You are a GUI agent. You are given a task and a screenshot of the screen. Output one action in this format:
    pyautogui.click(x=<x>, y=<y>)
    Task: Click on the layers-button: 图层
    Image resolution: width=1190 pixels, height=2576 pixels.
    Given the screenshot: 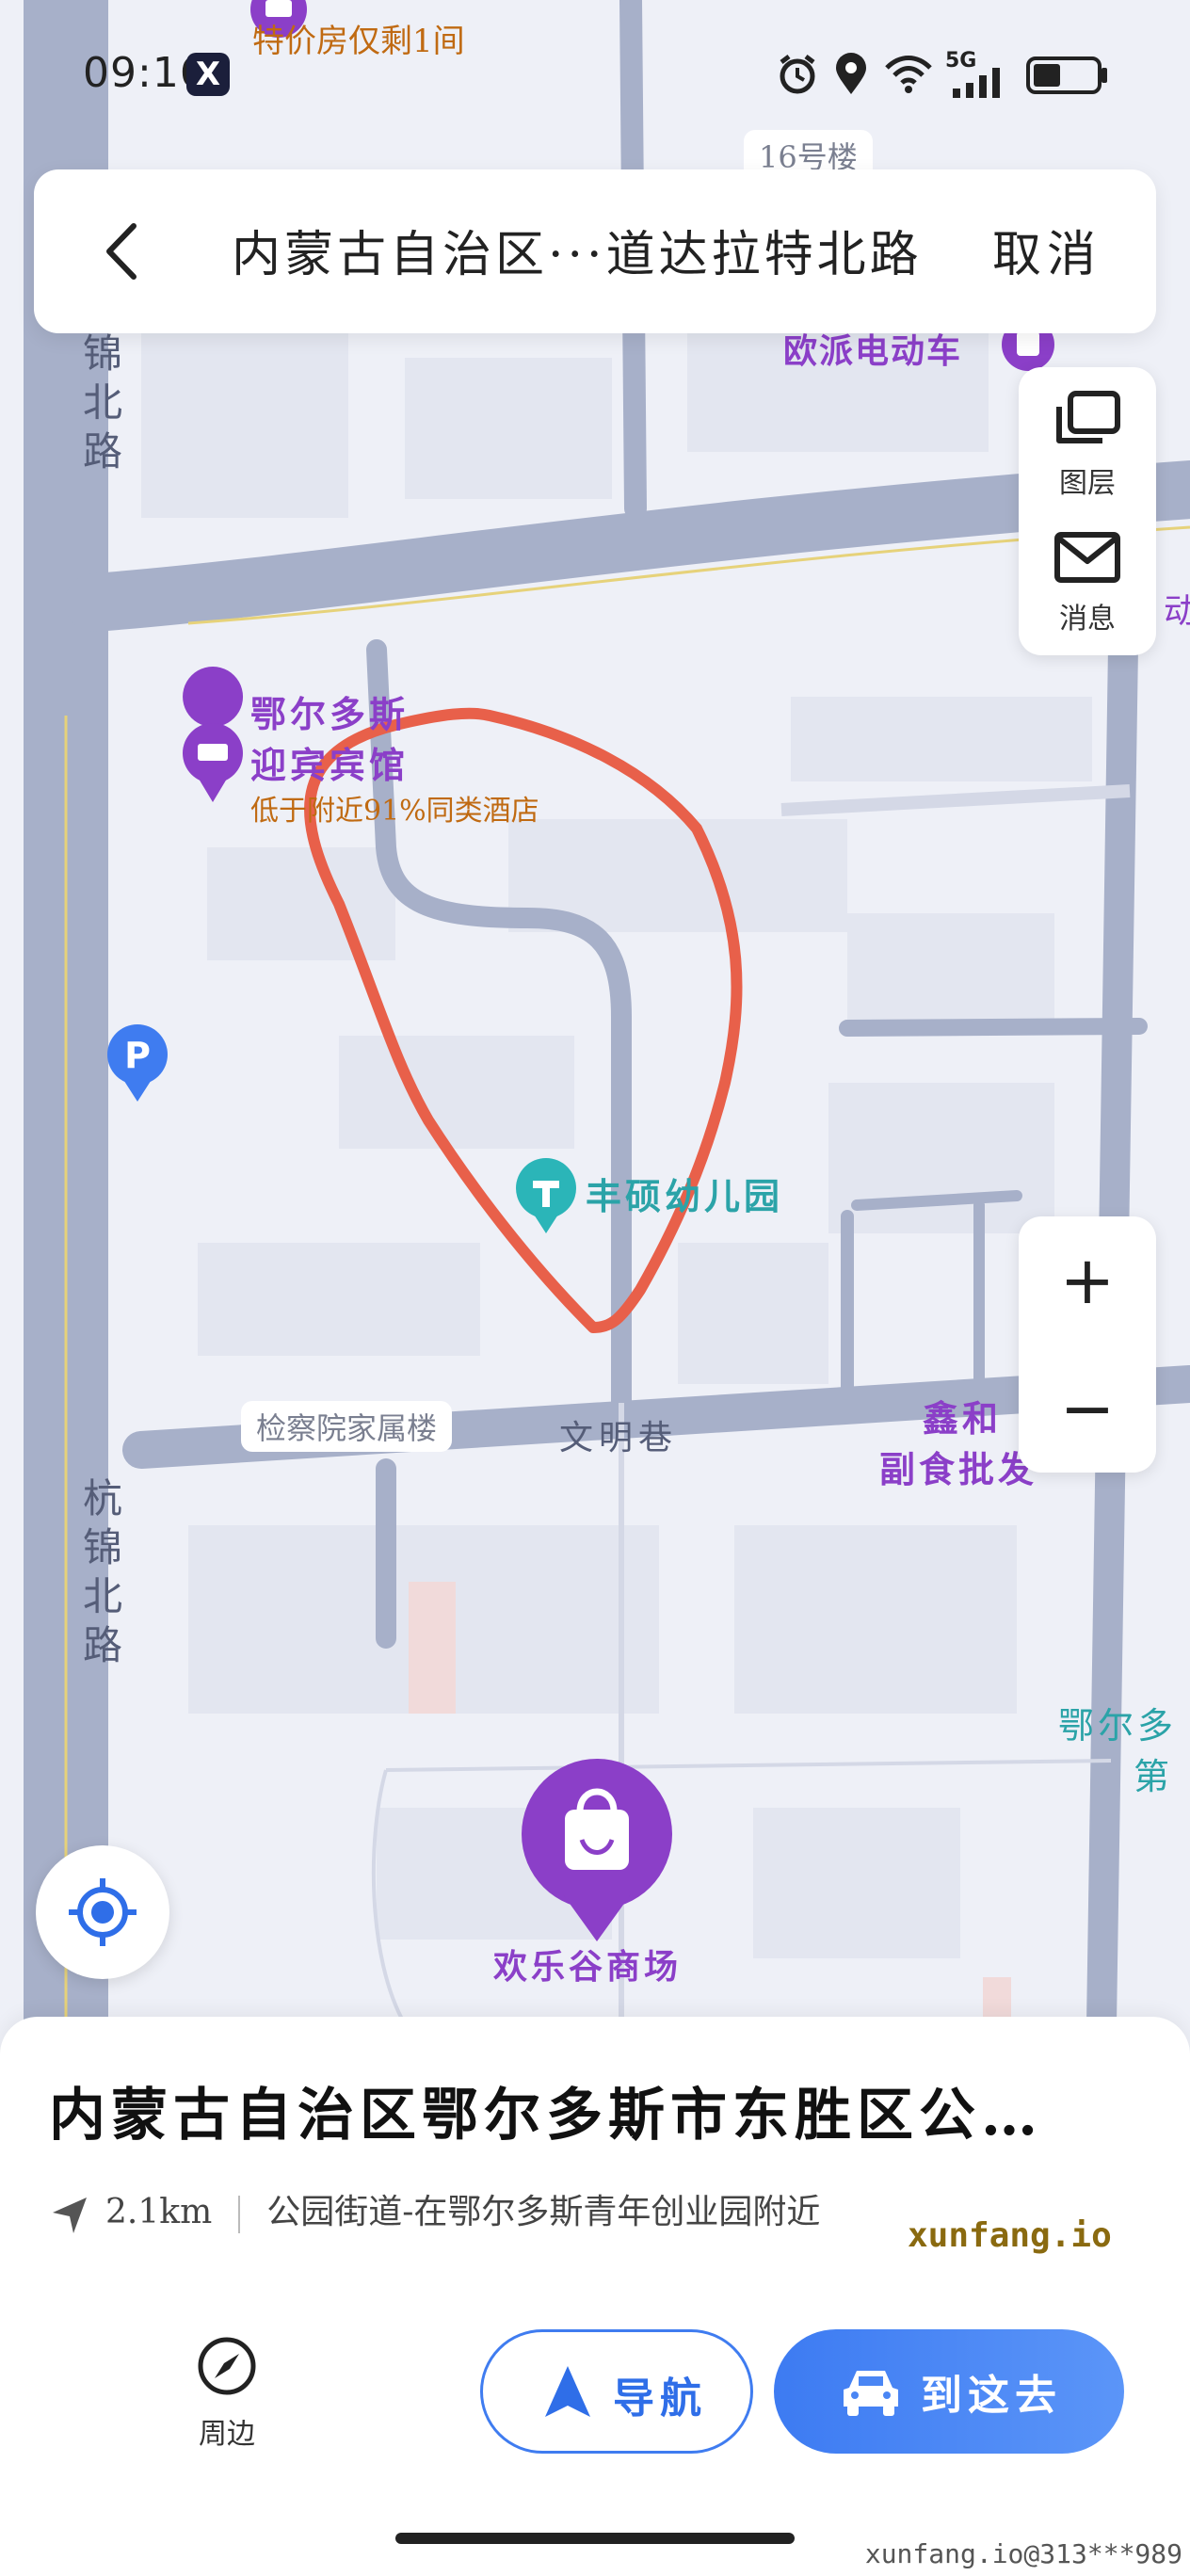 What is the action you would take?
    pyautogui.click(x=1087, y=443)
    